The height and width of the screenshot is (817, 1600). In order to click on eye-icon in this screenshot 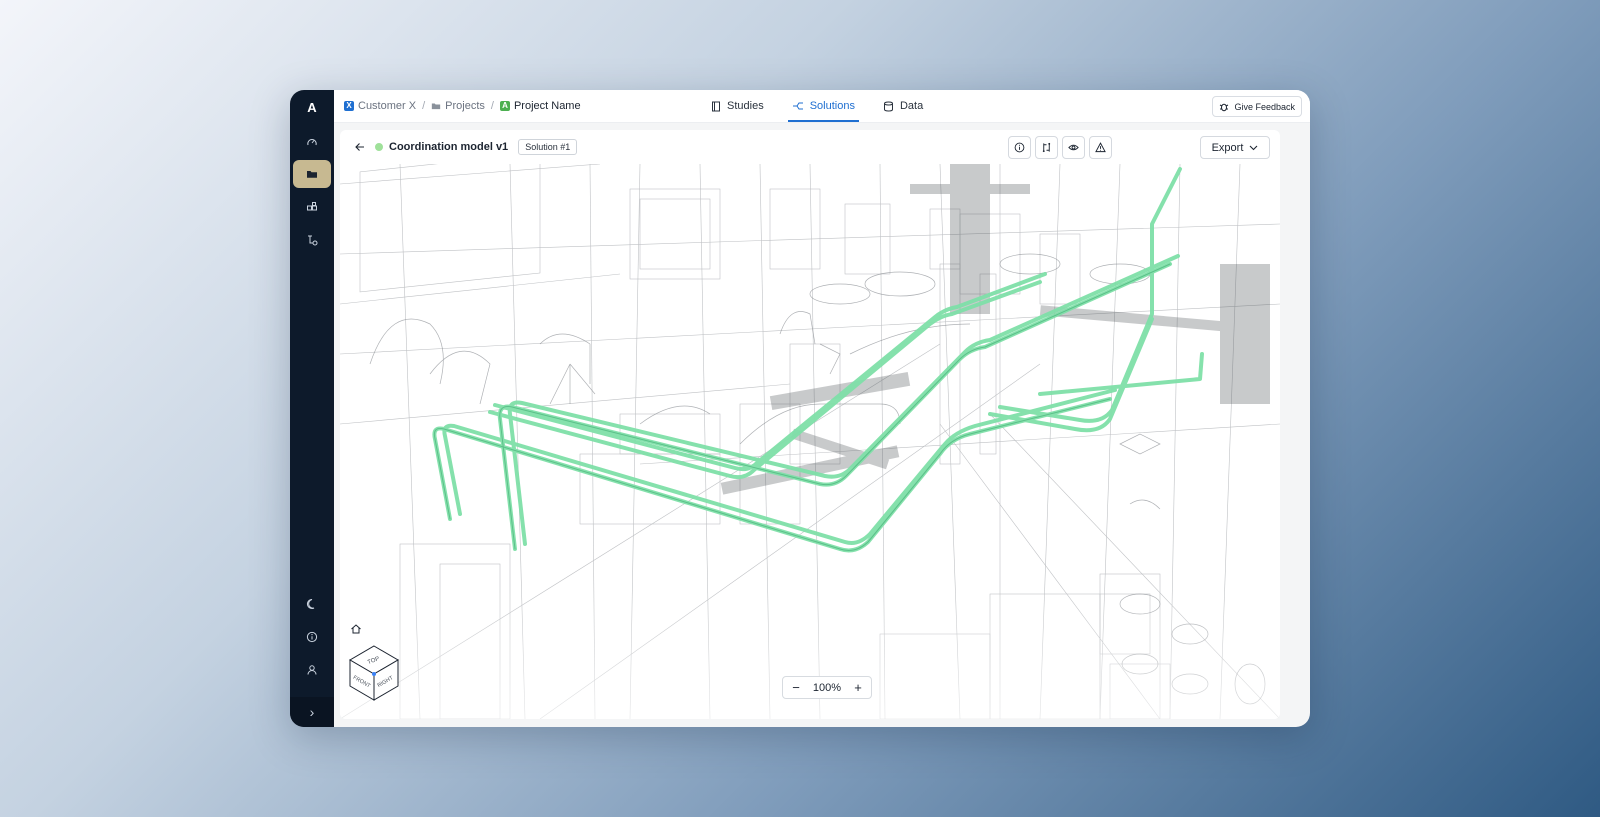, I will do `click(1073, 147)`.